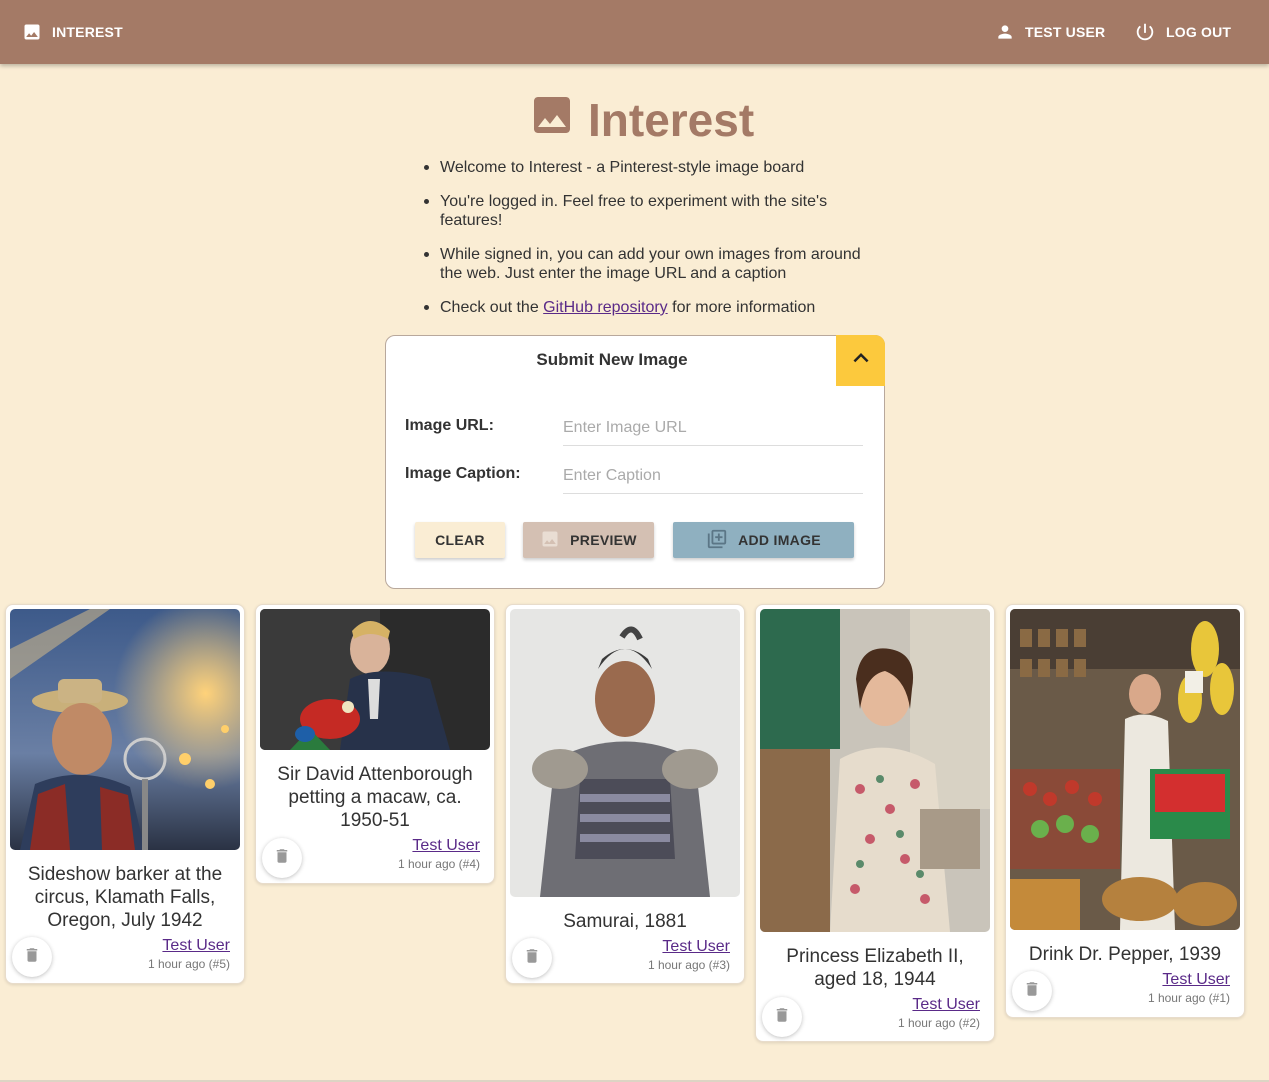 The image size is (1269, 1082). Describe the element at coordinates (87, 32) in the screenshot. I see `brand-label: INTEREST` at that location.